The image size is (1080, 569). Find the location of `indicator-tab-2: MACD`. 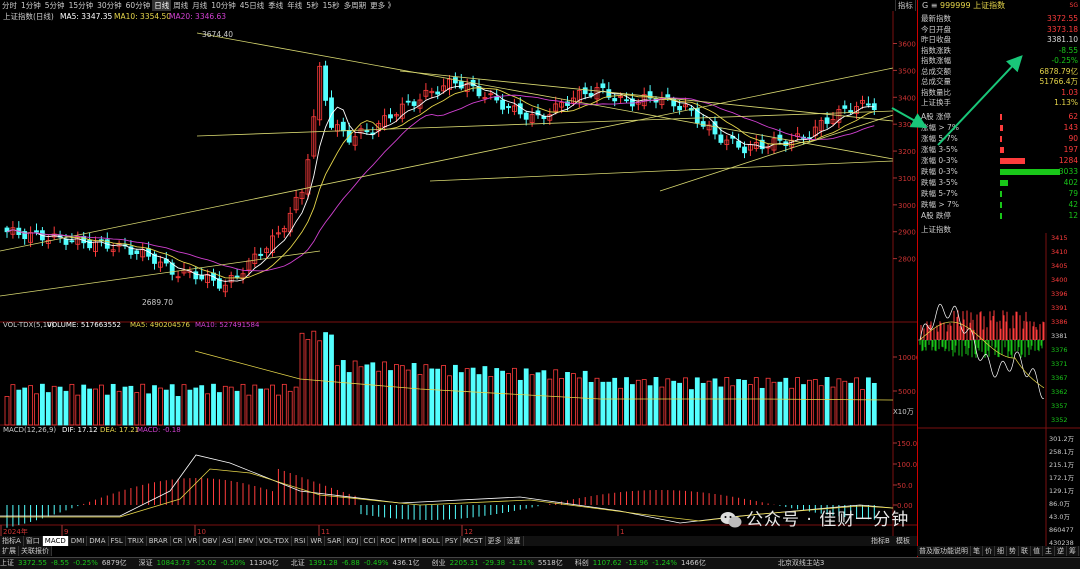

indicator-tab-2: MACD is located at coordinates (55, 541).